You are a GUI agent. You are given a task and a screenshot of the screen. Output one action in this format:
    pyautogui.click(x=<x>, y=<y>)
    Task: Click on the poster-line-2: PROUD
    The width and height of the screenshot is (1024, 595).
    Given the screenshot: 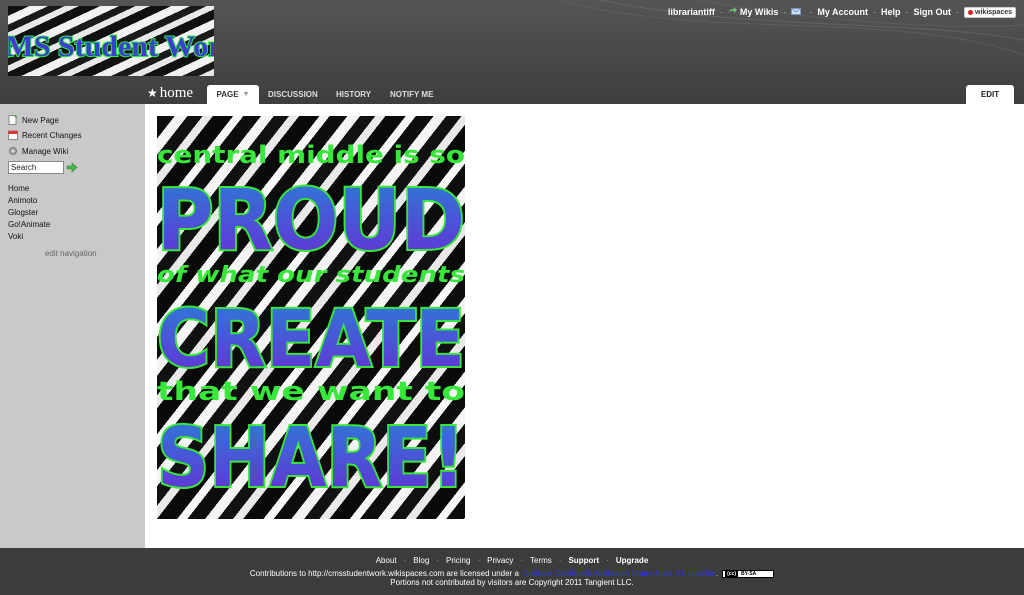 What is the action you would take?
    pyautogui.click(x=311, y=220)
    